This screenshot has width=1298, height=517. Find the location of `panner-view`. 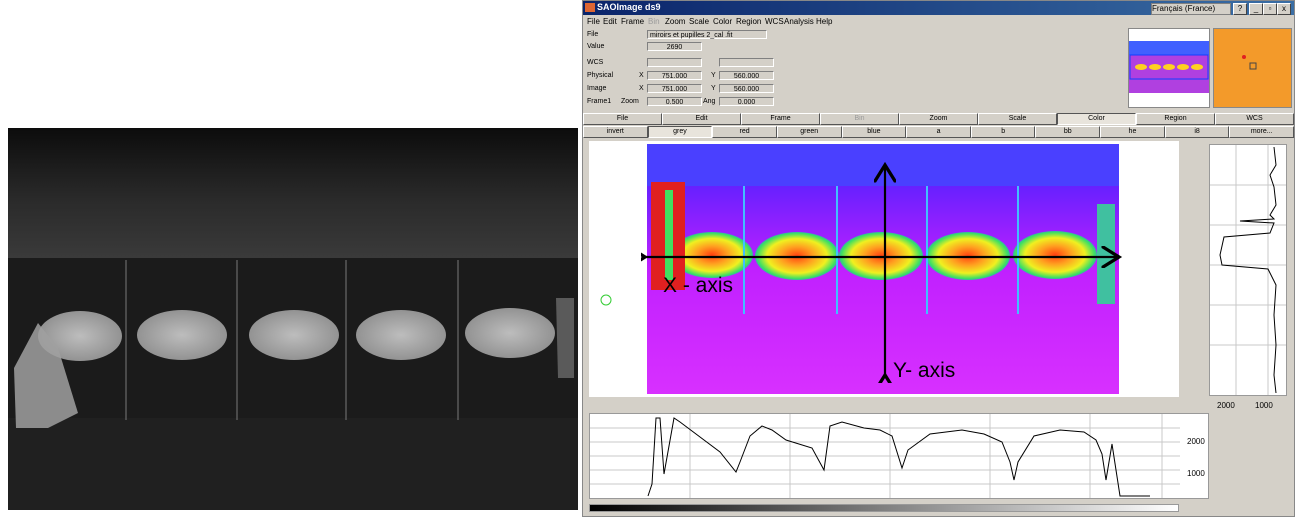

panner-view is located at coordinates (1169, 68).